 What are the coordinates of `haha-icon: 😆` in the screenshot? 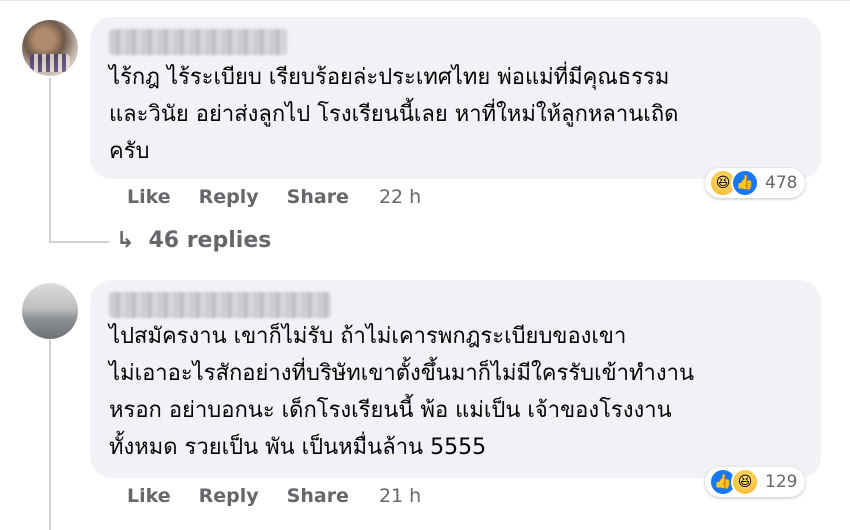 It's located at (745, 482).